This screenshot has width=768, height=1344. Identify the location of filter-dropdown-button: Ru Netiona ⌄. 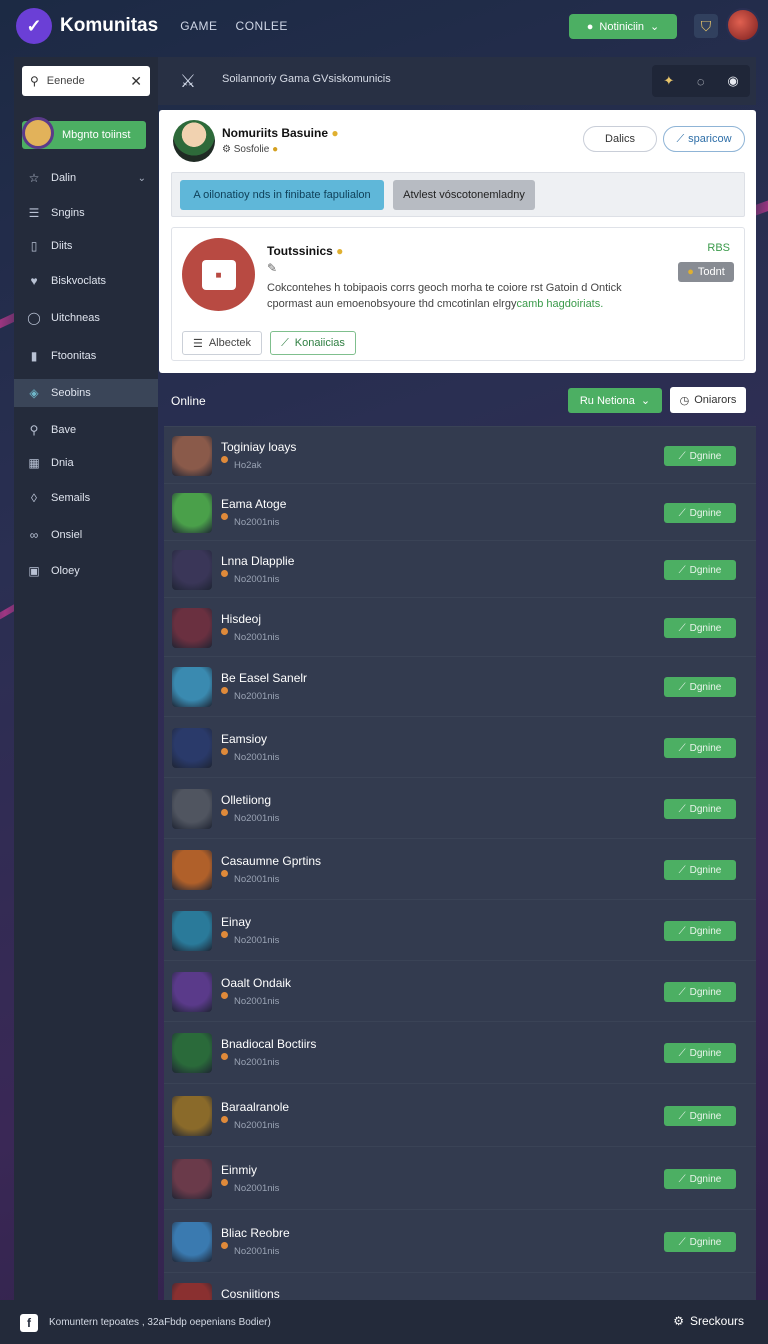
(615, 400).